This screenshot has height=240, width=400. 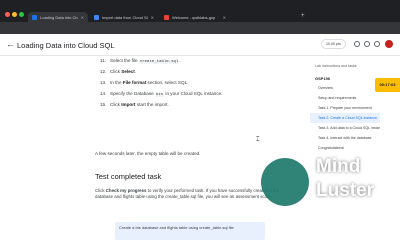 I want to click on arrow-left-icon: ←, so click(x=10, y=44).